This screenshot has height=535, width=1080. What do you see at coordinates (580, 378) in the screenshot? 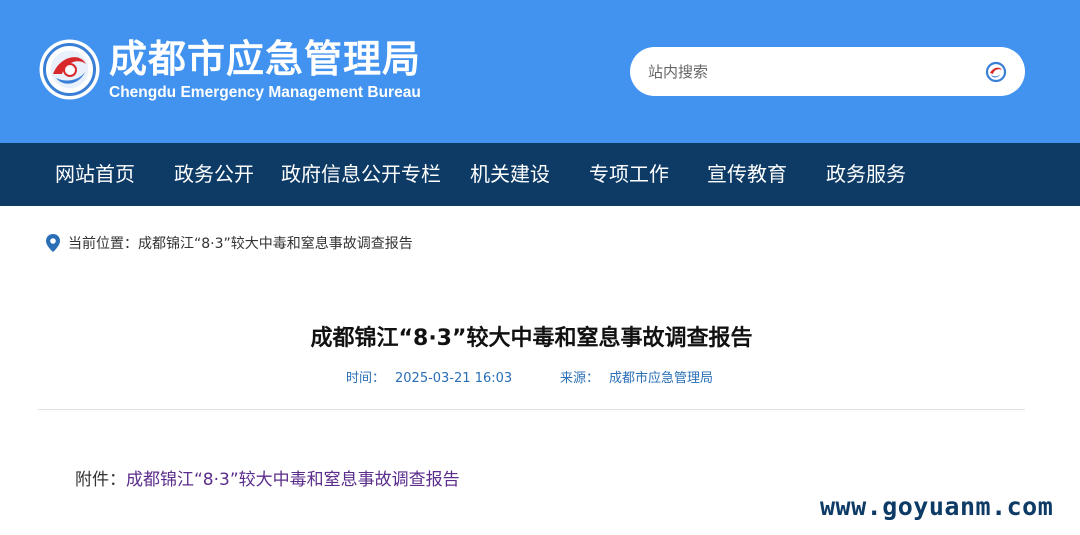
I see `source-label: 来源：` at bounding box center [580, 378].